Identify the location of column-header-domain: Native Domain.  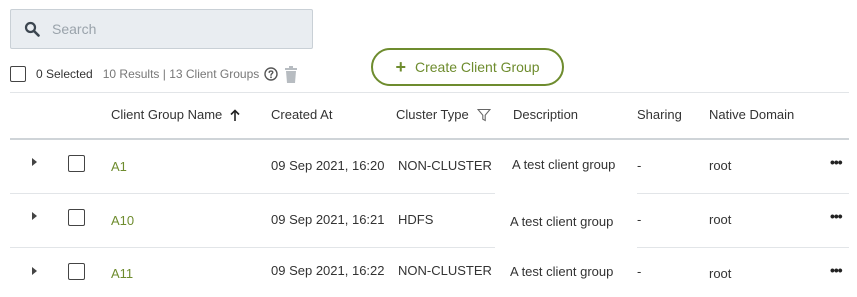
(751, 114).